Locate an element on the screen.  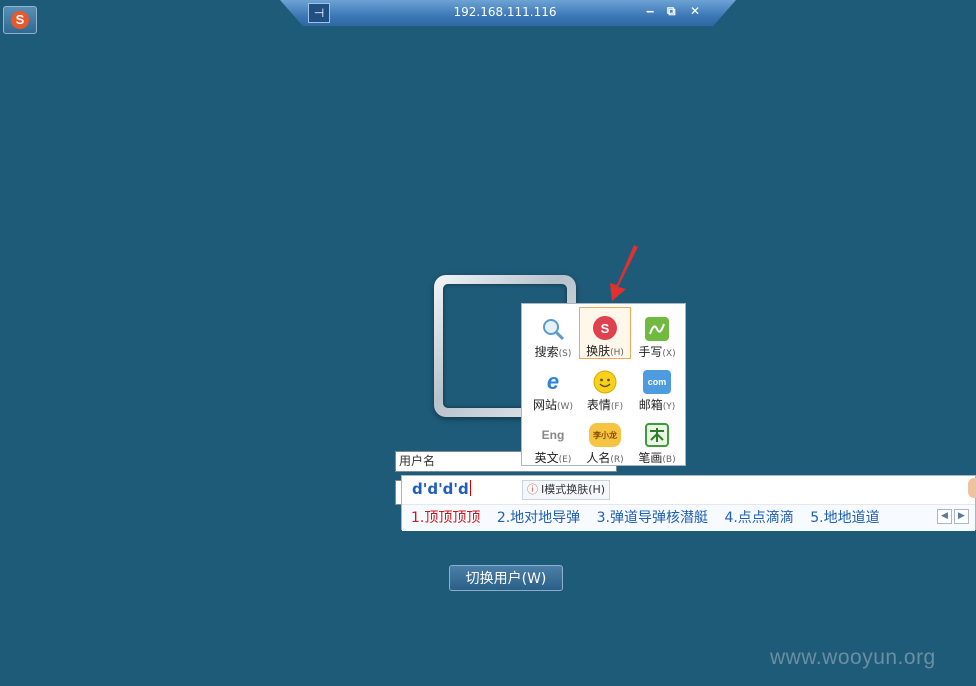
menu-item-stroke: 笔画(B) is located at coordinates (657, 441).